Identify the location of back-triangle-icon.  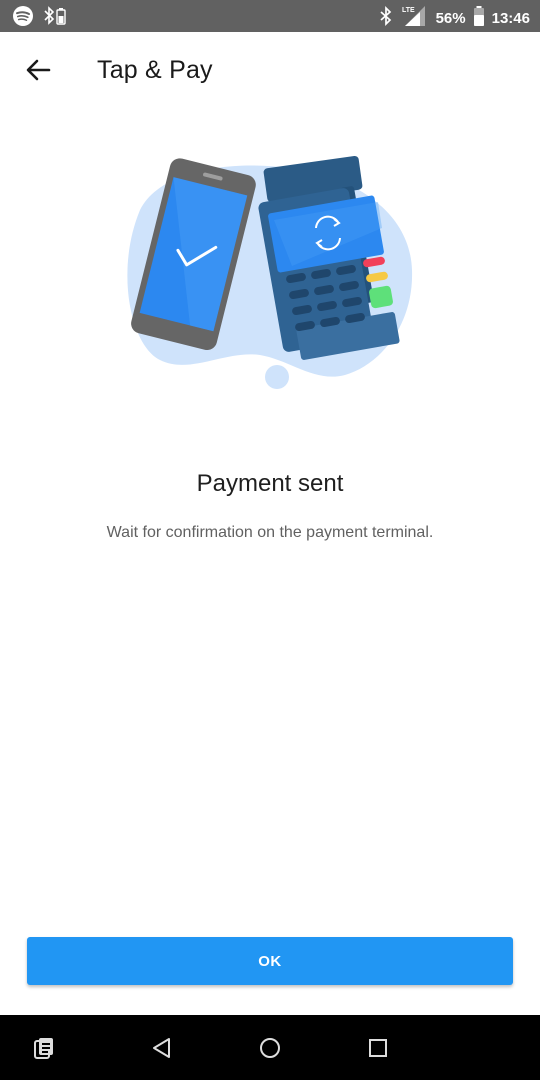
(162, 1048).